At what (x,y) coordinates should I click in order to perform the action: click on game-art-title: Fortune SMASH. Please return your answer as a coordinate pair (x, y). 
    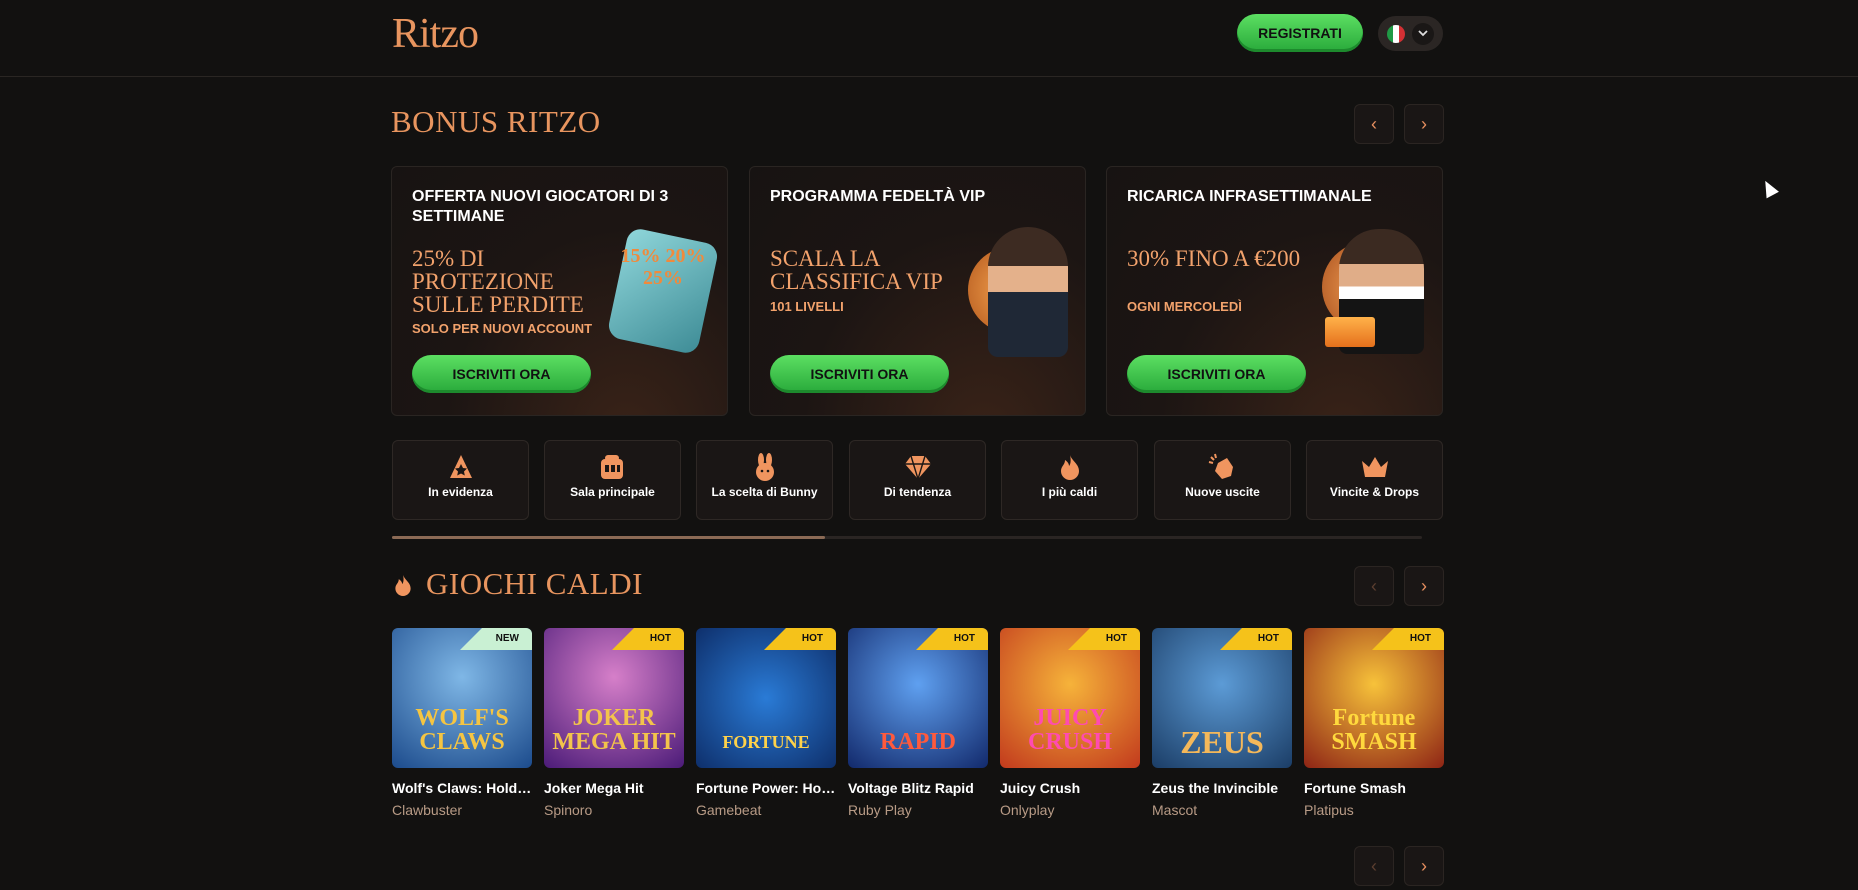
    Looking at the image, I should click on (1374, 730).